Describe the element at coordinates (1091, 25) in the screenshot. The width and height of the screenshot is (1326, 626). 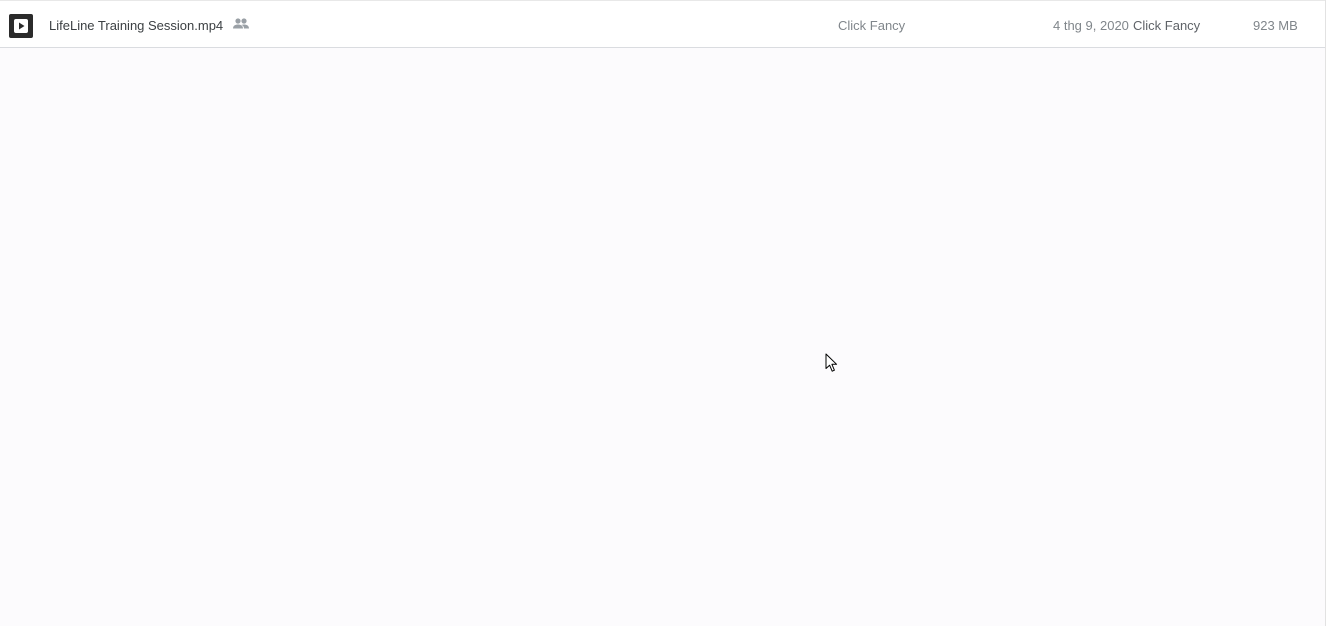
I see `last-modified-date: 4 thg 9, 2020` at that location.